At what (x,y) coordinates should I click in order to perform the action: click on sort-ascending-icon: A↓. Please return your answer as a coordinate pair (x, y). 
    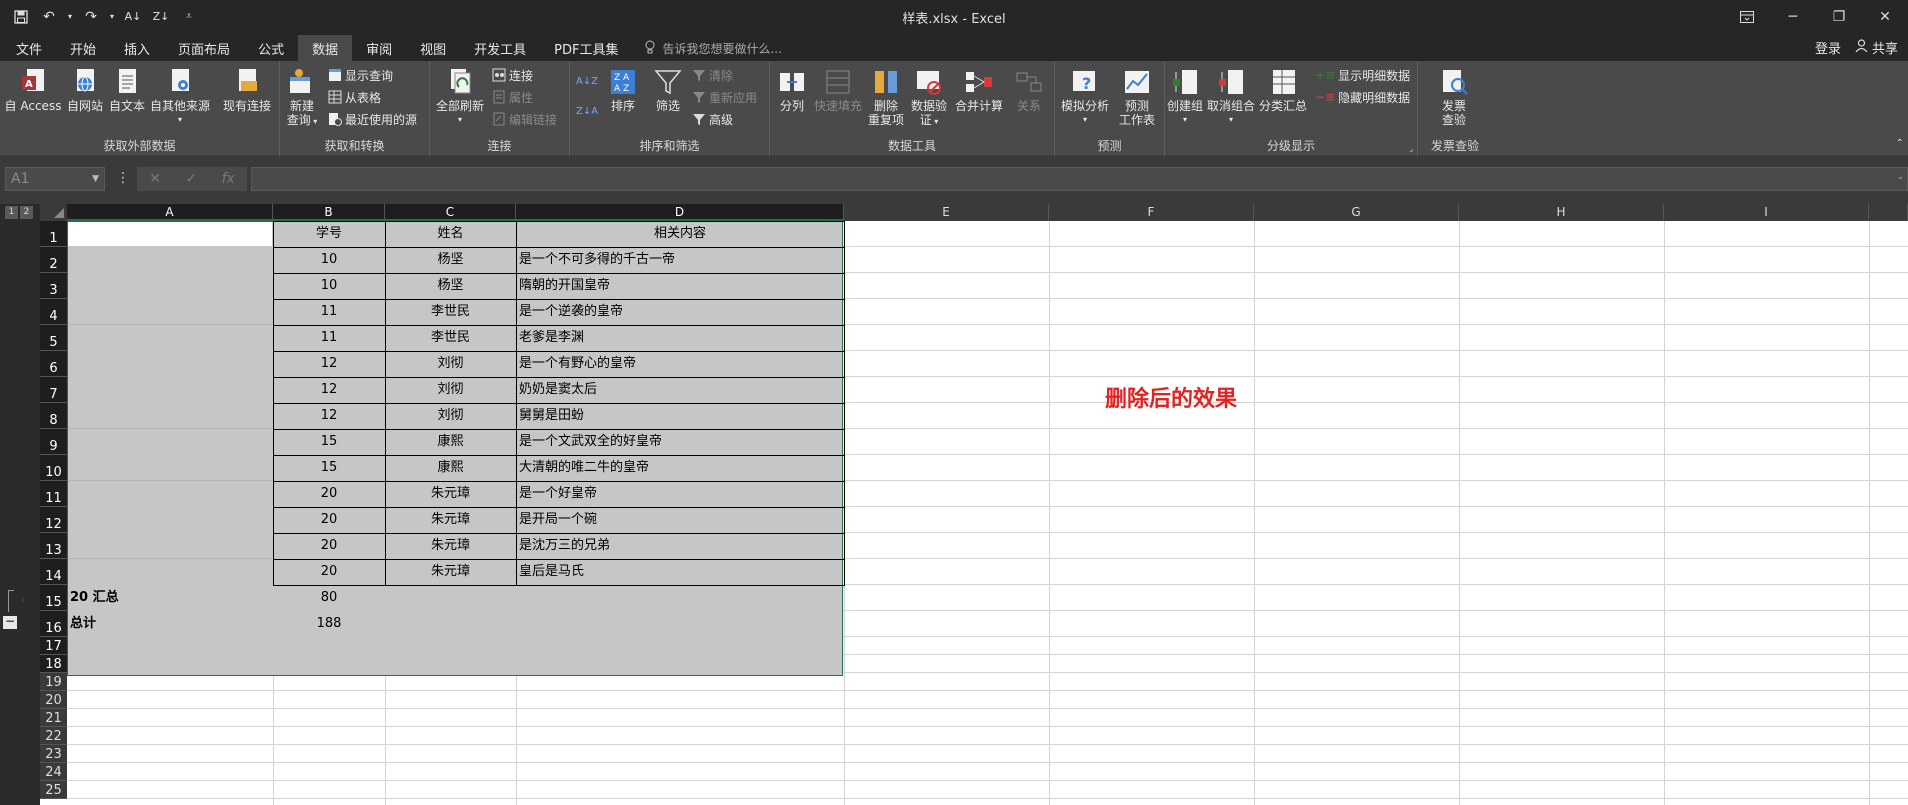
    Looking at the image, I should click on (133, 17).